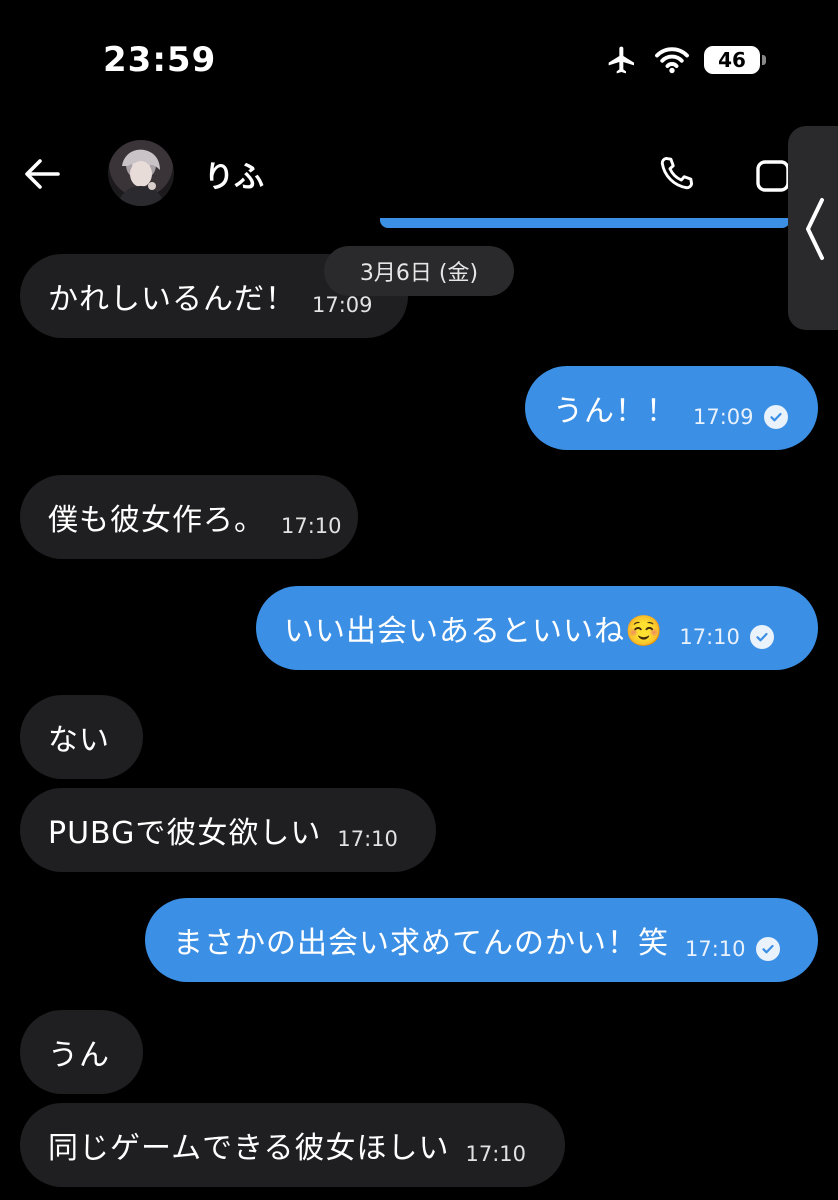 The height and width of the screenshot is (1200, 838). Describe the element at coordinates (42, 174) in the screenshot. I see `back-arrow-icon` at that location.